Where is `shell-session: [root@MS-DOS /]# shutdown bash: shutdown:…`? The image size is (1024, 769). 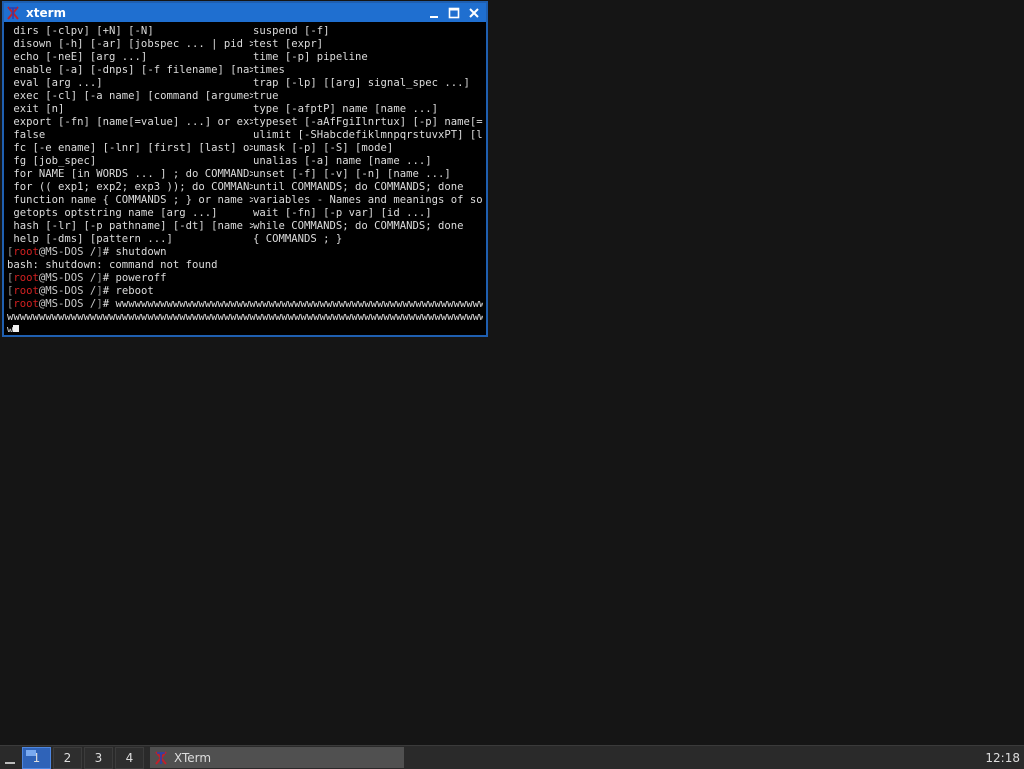 shell-session: [root@MS-DOS /]# shutdown bash: shutdown:… is located at coordinates (245, 289).